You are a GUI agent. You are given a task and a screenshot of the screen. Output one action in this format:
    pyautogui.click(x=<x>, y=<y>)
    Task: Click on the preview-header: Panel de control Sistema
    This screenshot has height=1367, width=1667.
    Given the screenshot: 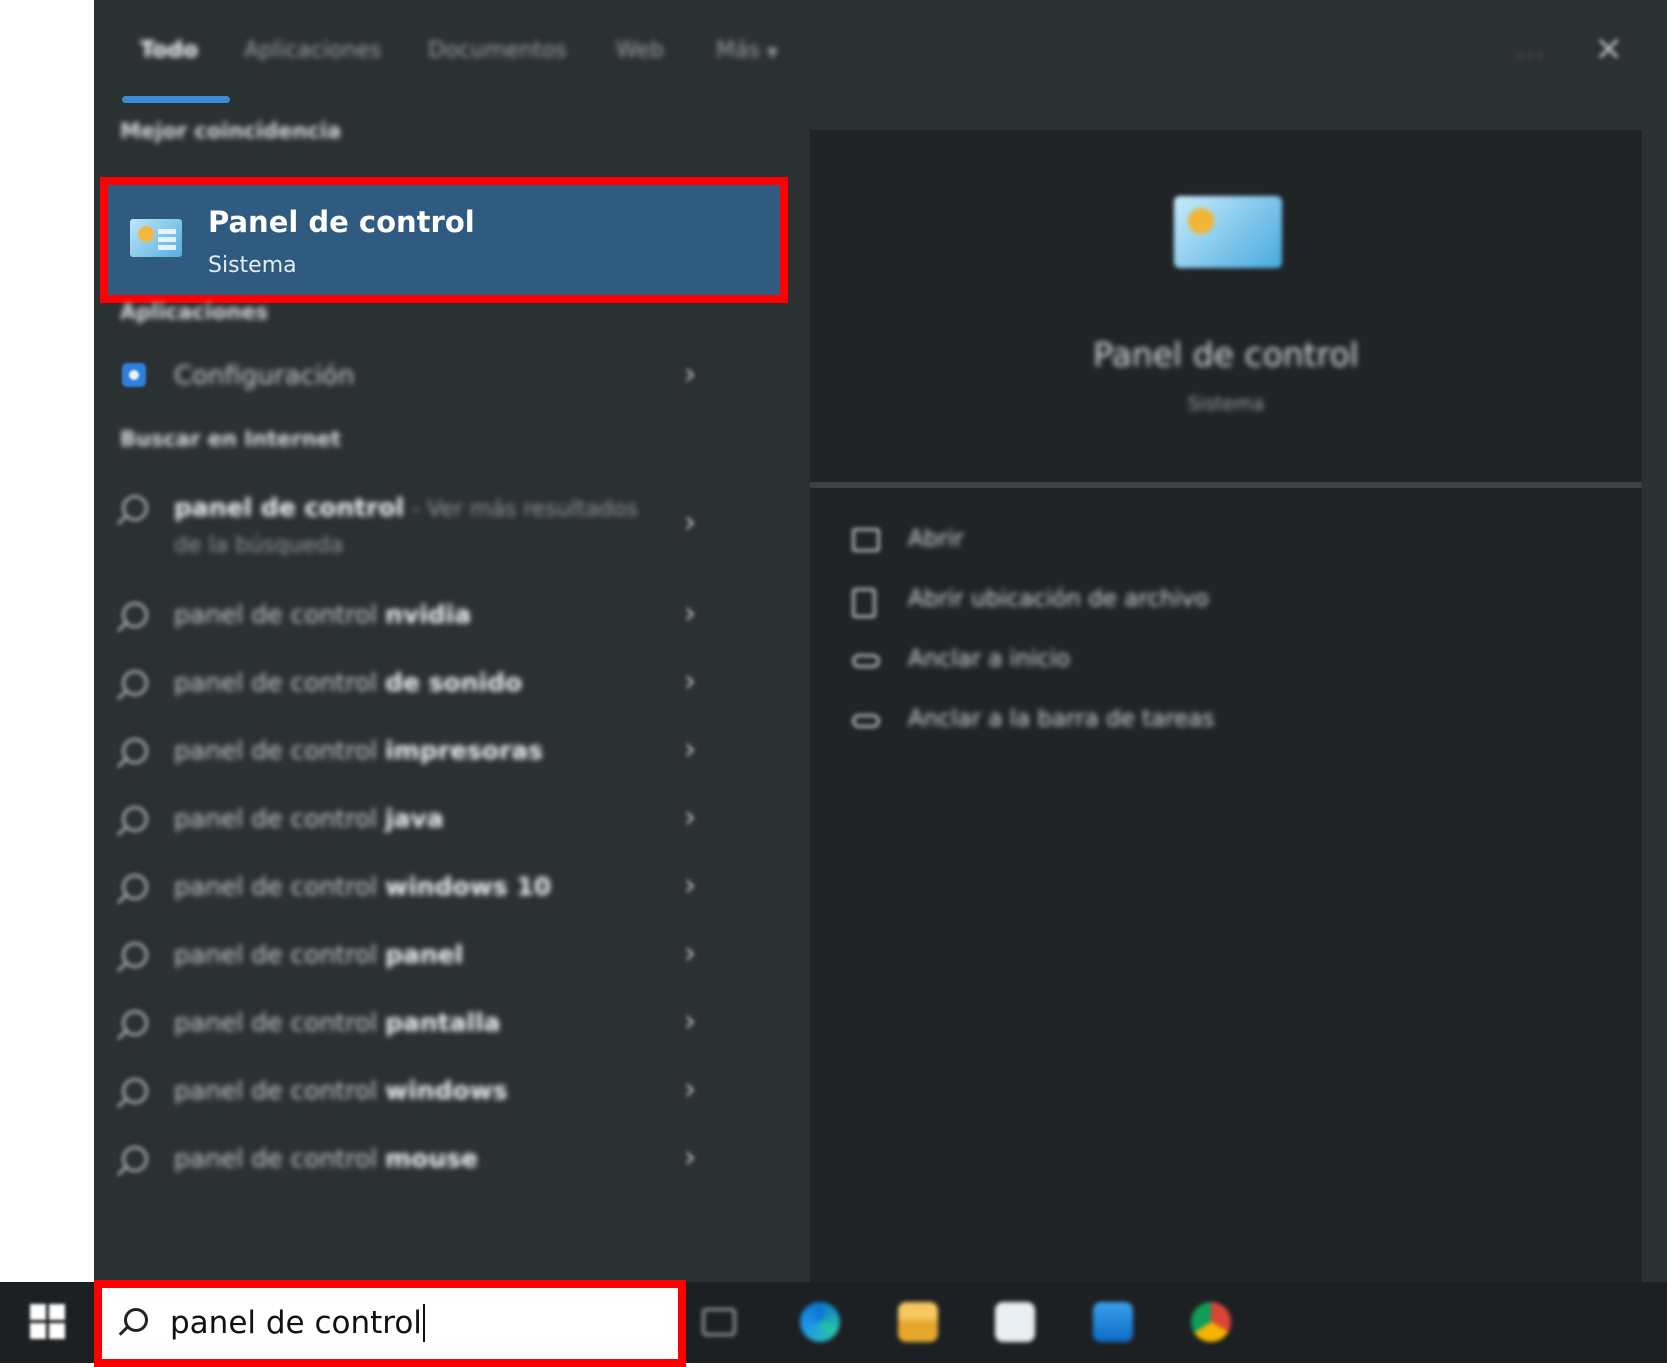 What is the action you would take?
    pyautogui.click(x=1226, y=308)
    